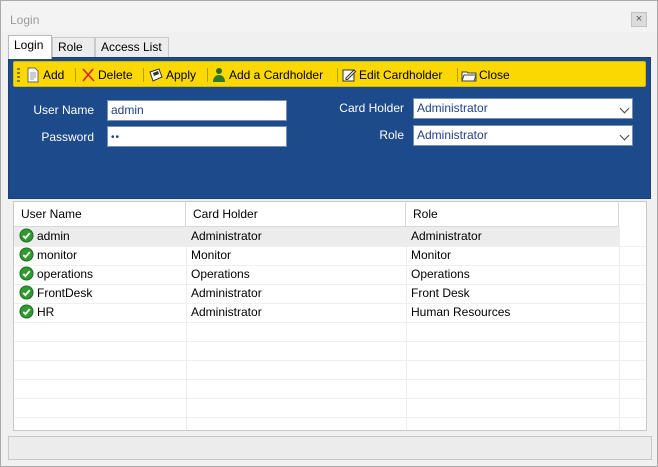 The image size is (658, 467). What do you see at coordinates (65, 274) in the screenshot?
I see `cell-user-name: operations` at bounding box center [65, 274].